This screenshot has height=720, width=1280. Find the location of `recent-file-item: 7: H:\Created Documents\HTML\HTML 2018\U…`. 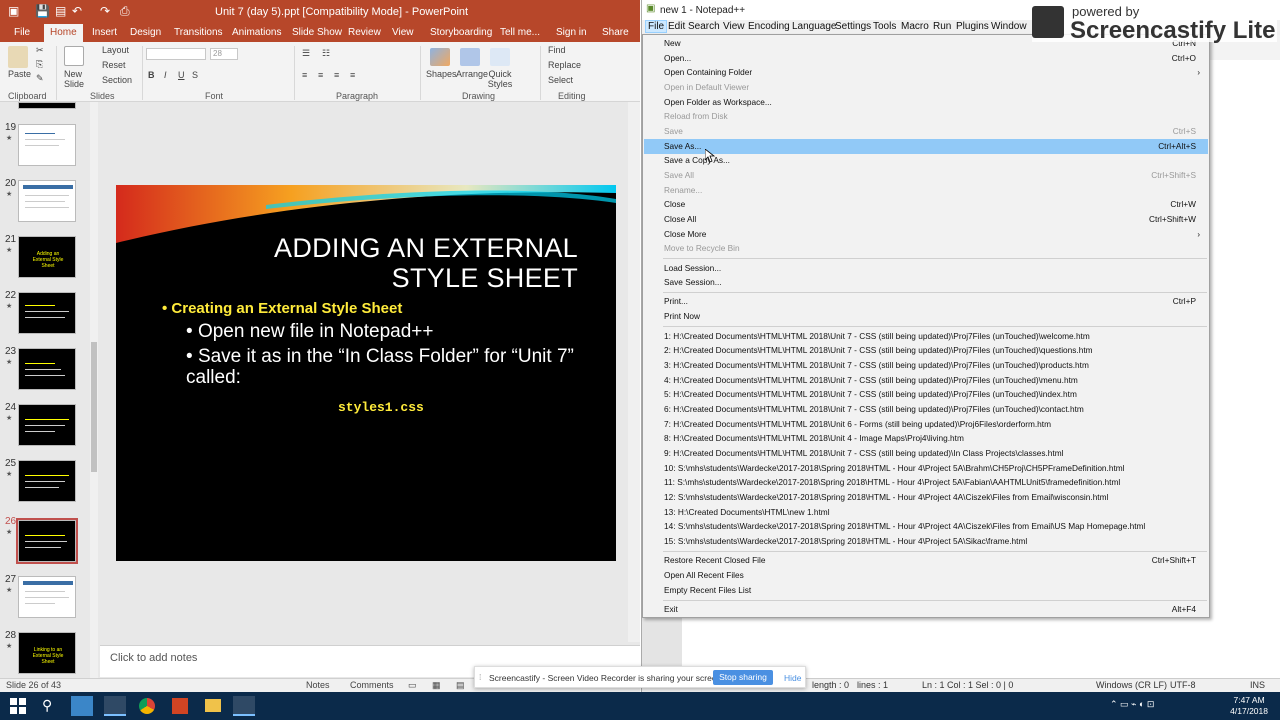

recent-file-item: 7: H:\Created Documents\HTML\HTML 2018\U… is located at coordinates (926, 424).